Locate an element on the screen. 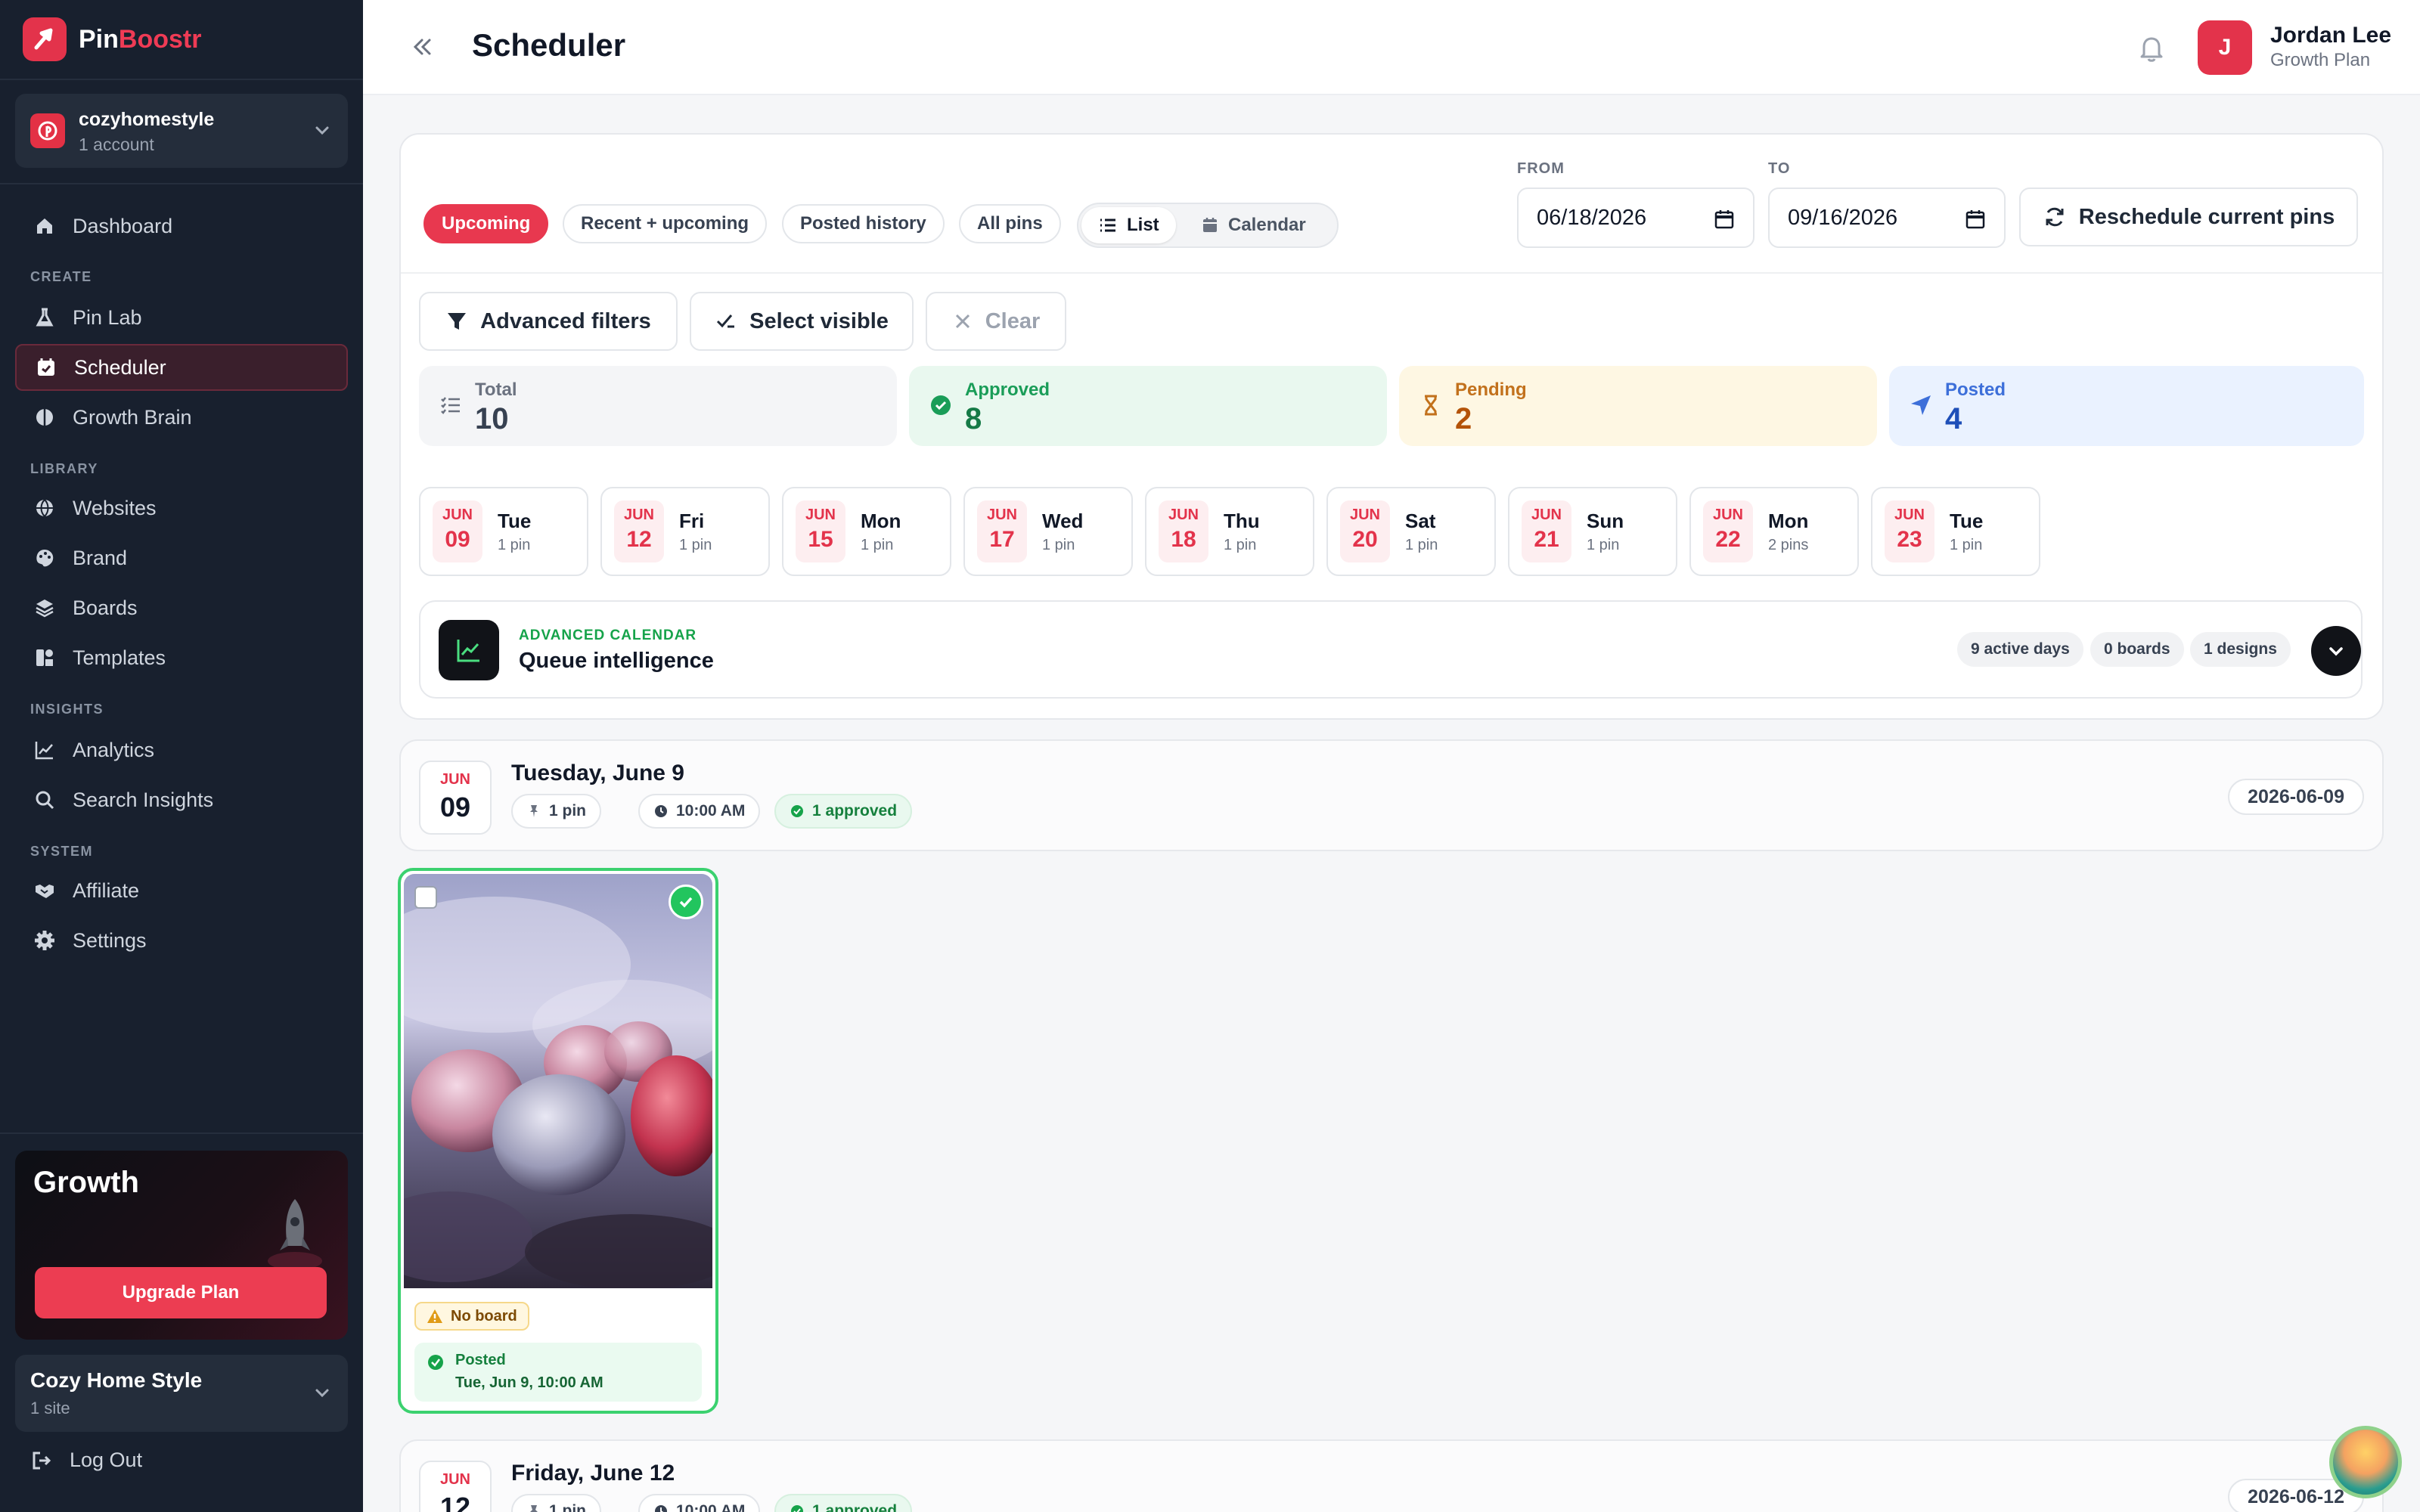 This screenshot has height=1512, width=2420. tab-posted-history: Posted history is located at coordinates (863, 224).